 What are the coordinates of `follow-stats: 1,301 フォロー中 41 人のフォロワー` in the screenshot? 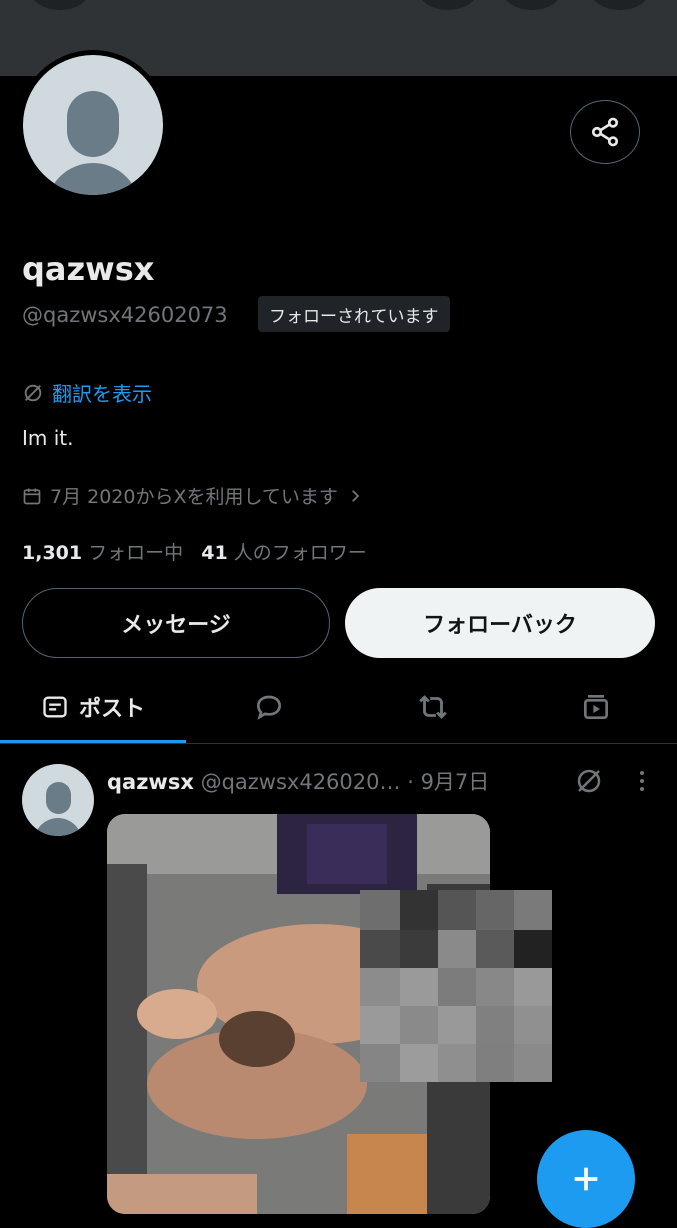 It's located at (194, 551).